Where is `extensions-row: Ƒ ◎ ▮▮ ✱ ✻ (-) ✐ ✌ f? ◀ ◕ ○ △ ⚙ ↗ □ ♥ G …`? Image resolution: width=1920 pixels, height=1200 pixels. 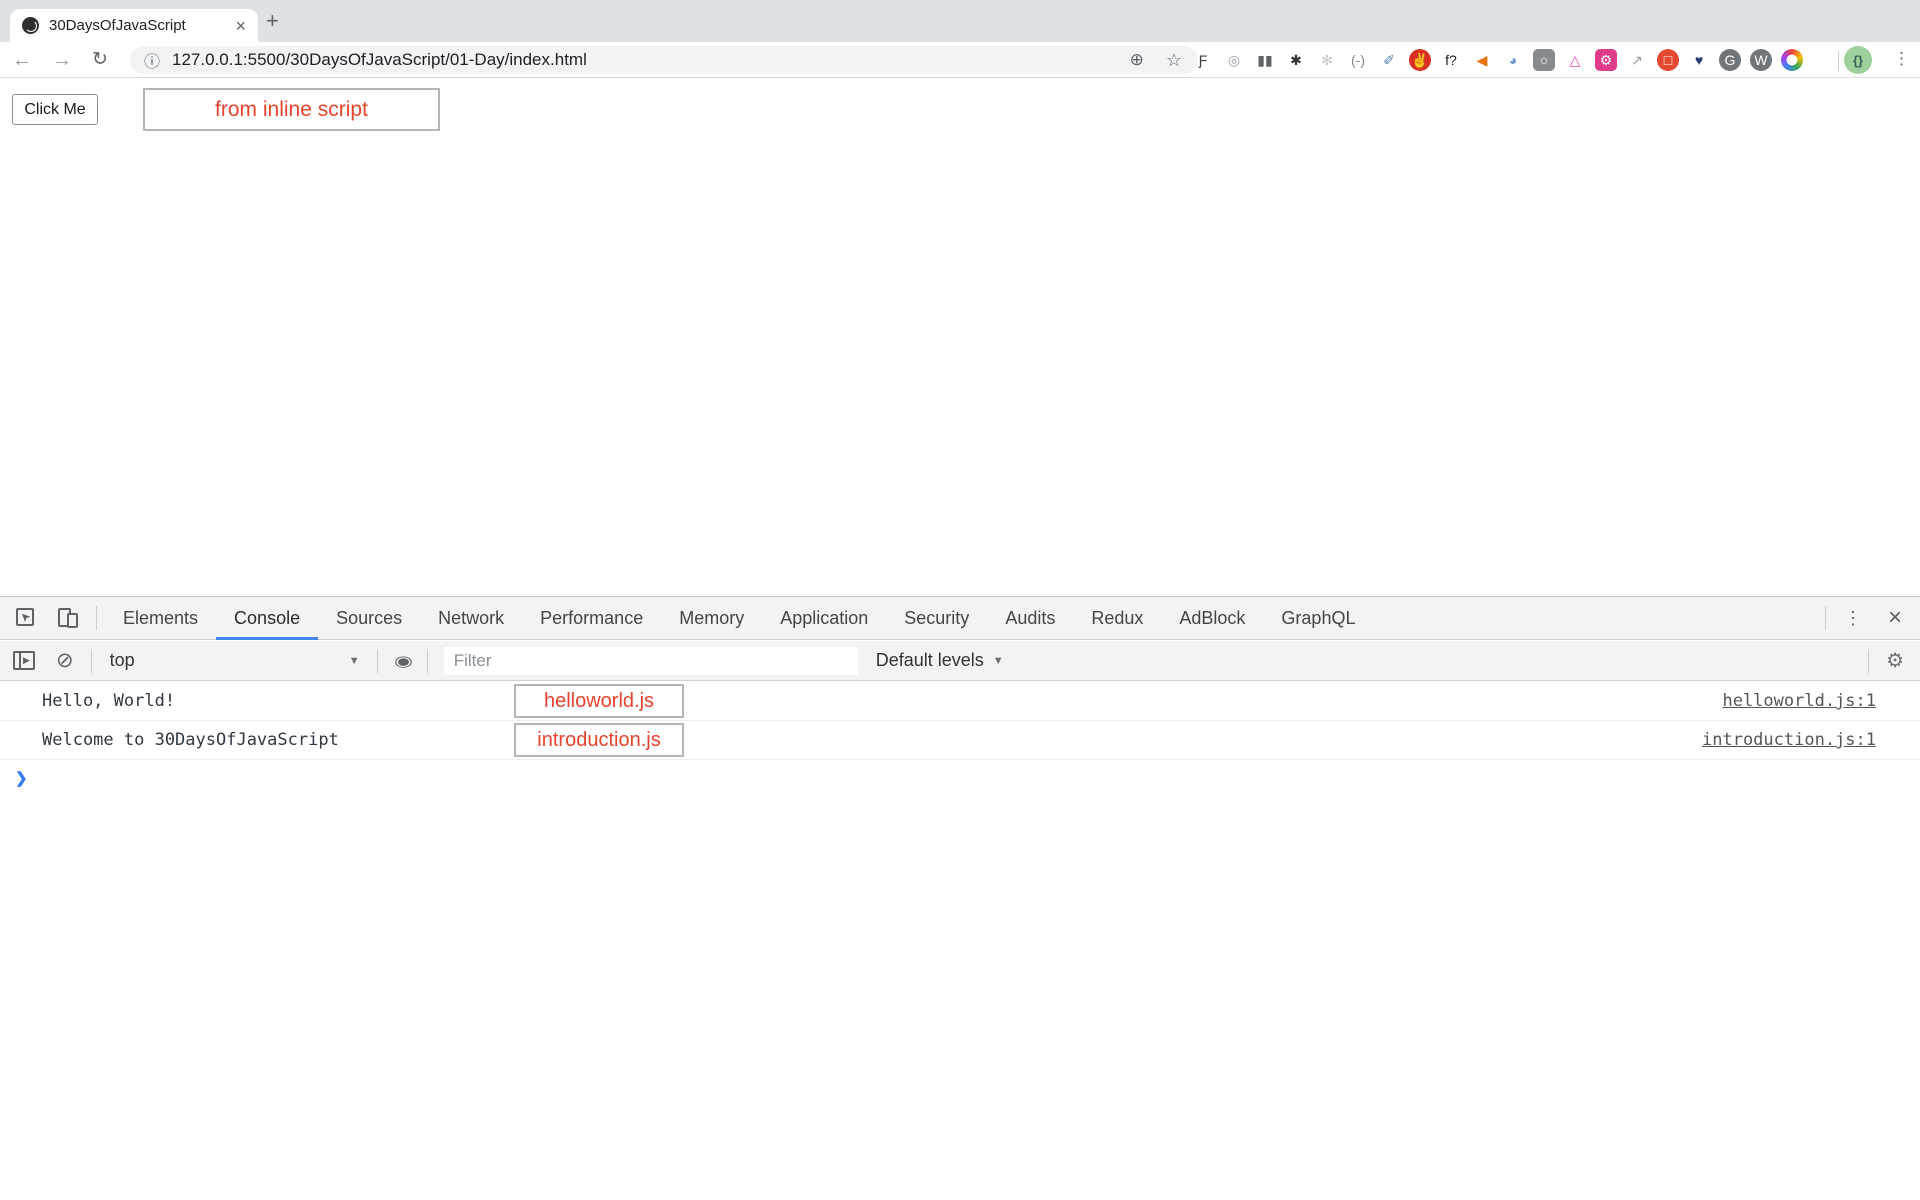
extensions-row: Ƒ ◎ ▮▮ ✱ ✻ (-) ✐ ✌ f? ◀ ◕ ○ △ ⚙ ↗ □ ♥ G … is located at coordinates (1497, 60).